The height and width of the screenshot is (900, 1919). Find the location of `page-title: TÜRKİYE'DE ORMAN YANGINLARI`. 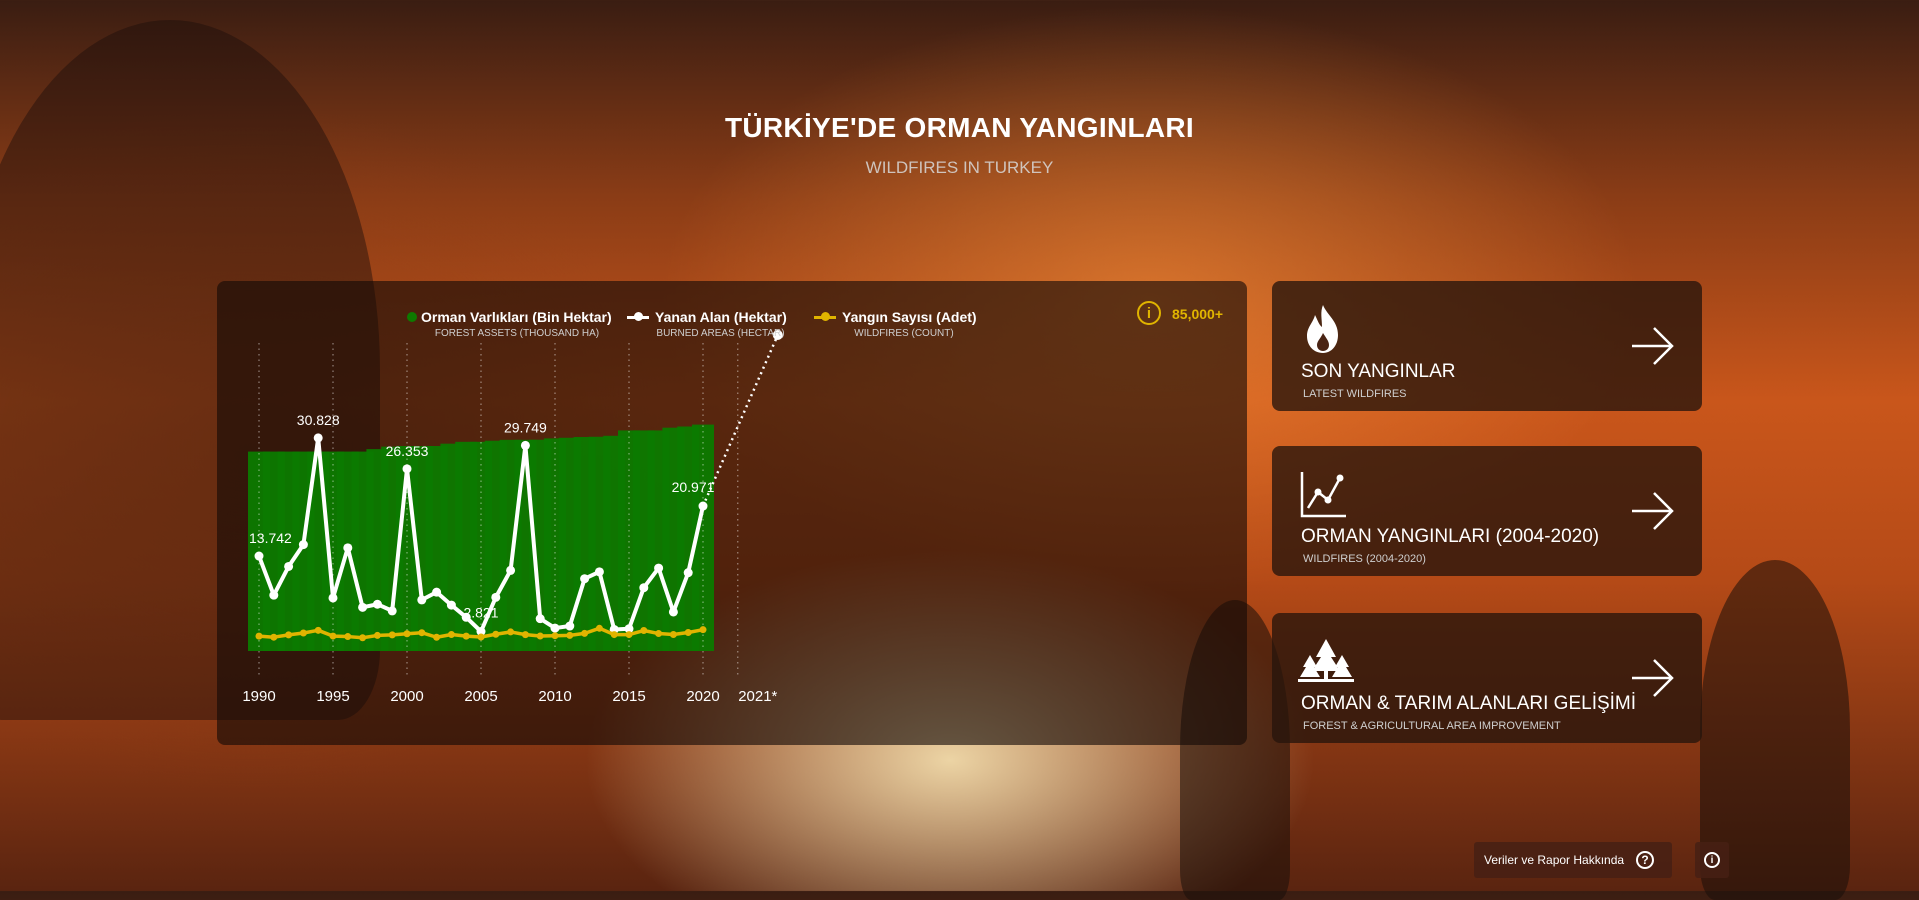

page-title: TÜRKİYE'DE ORMAN YANGINLARI is located at coordinates (959, 127).